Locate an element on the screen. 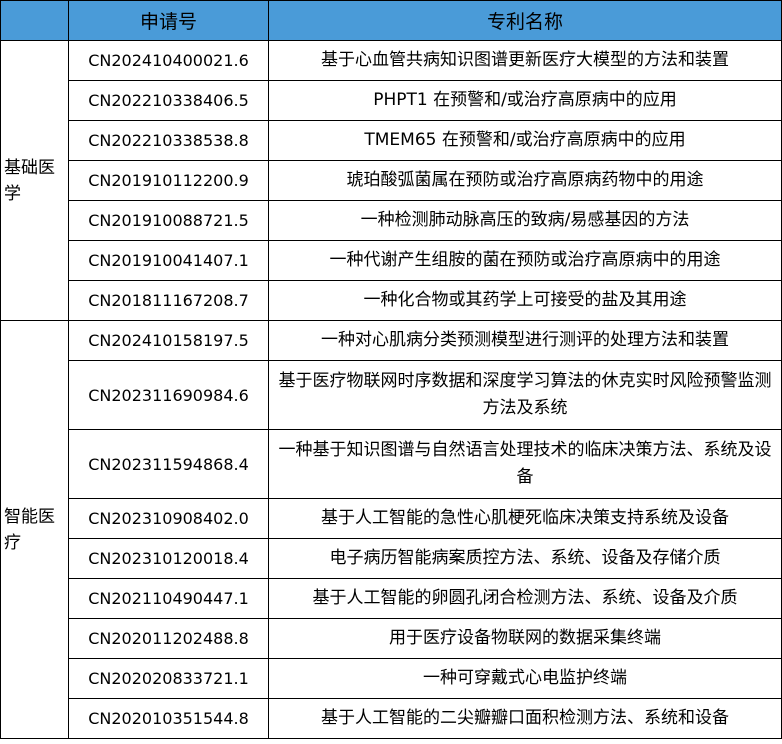  patent-name: PHPT1 在预警和/或治疗高原病中的应用 is located at coordinates (525, 100).